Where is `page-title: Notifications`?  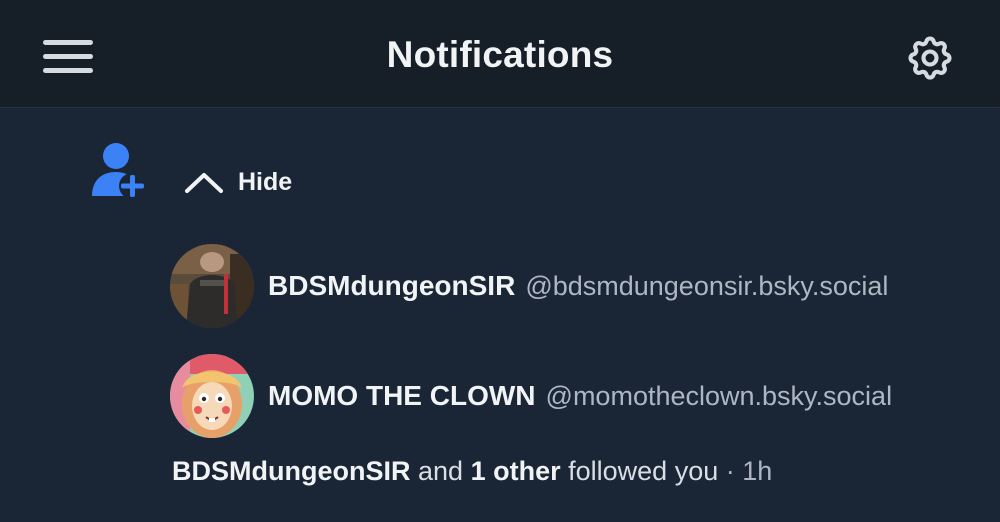 page-title: Notifications is located at coordinates (500, 54).